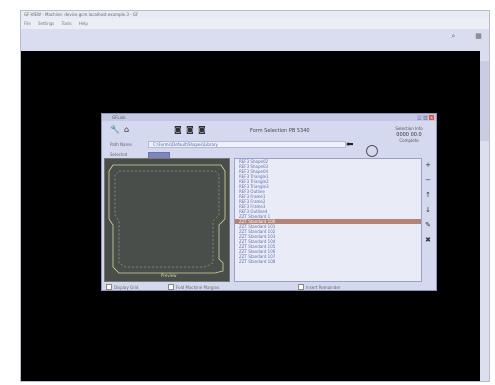  What do you see at coordinates (409, 128) in the screenshot?
I see `selection-info-label: Selection Info` at bounding box center [409, 128].